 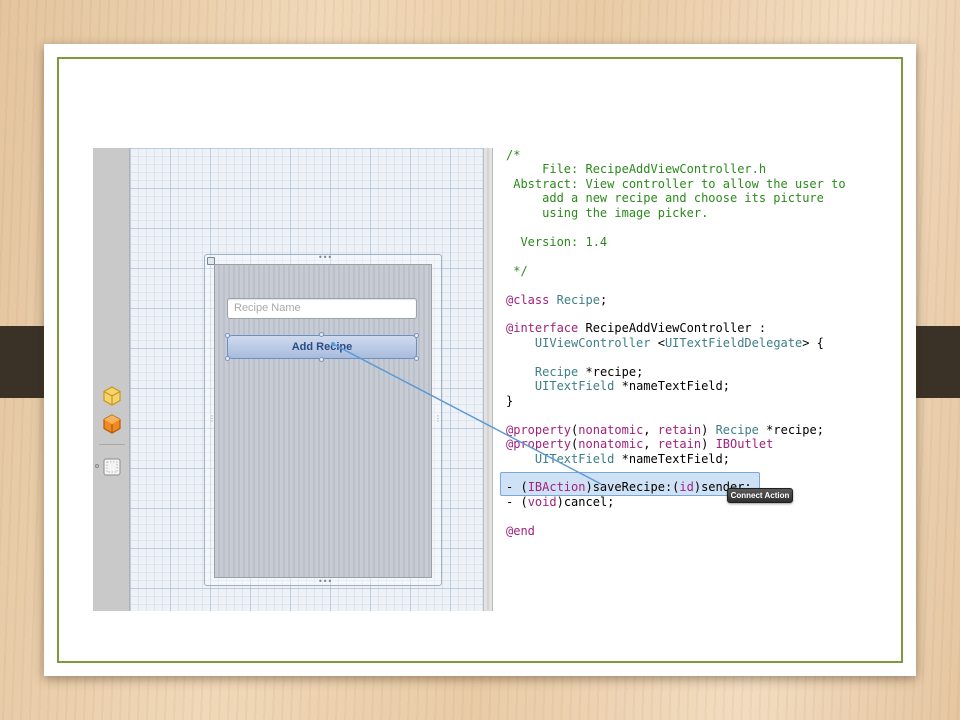 What do you see at coordinates (632, 487) in the screenshot?
I see `code-token: )saveRecipe:(` at bounding box center [632, 487].